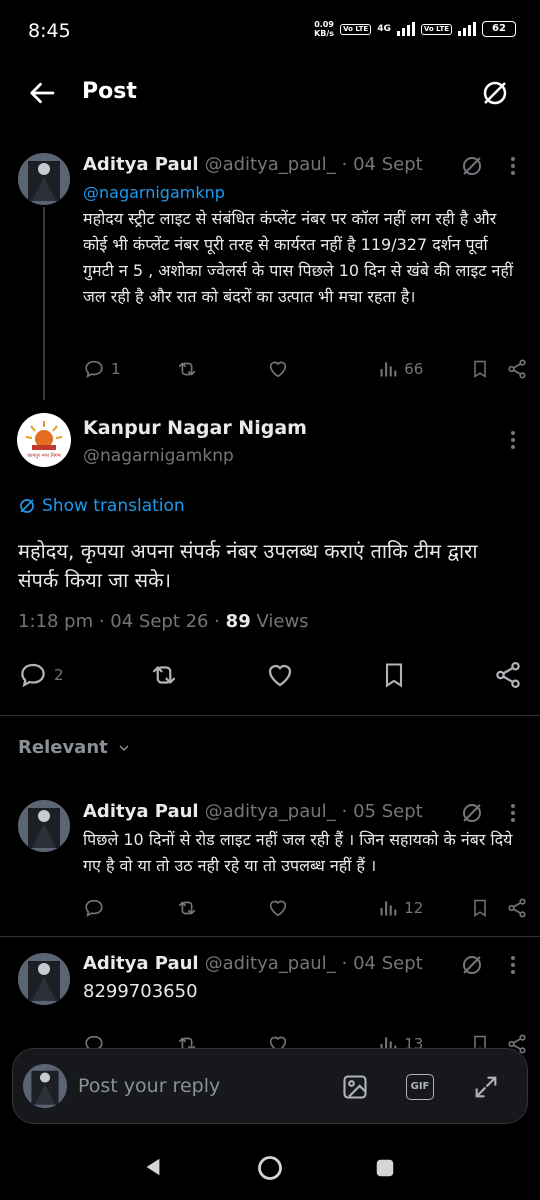  I want to click on repost-icon, so click(186, 369).